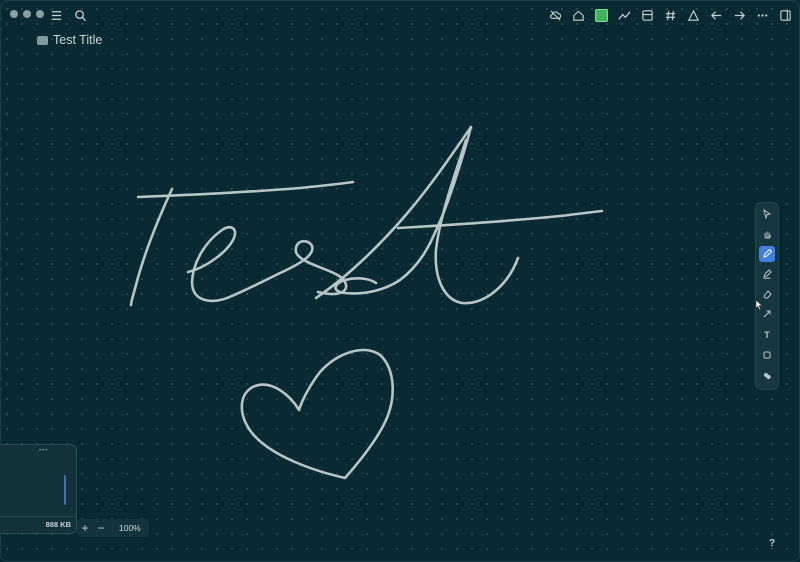 The image size is (800, 562). What do you see at coordinates (767, 335) in the screenshot?
I see `text-icon: T` at bounding box center [767, 335].